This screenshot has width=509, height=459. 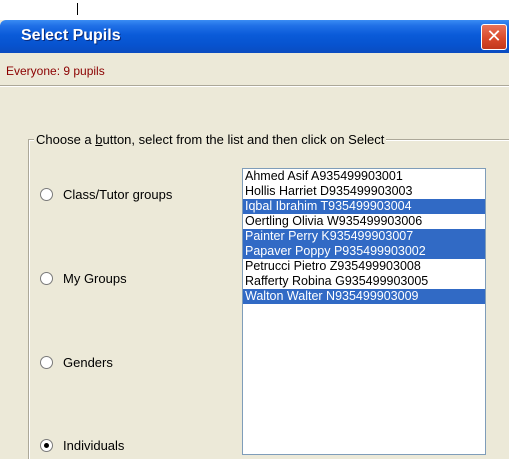 I want to click on radio-genders: Genders, so click(x=76, y=362).